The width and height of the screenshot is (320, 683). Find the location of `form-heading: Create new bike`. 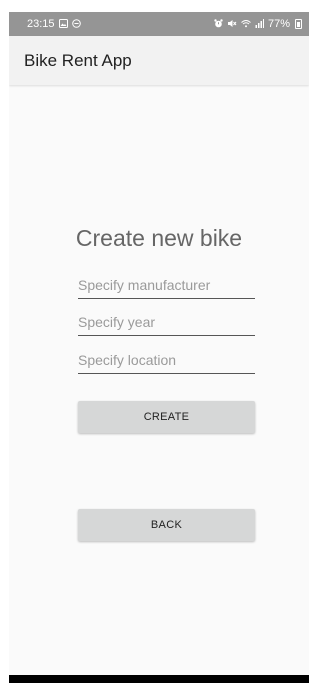

form-heading: Create new bike is located at coordinates (159, 238).